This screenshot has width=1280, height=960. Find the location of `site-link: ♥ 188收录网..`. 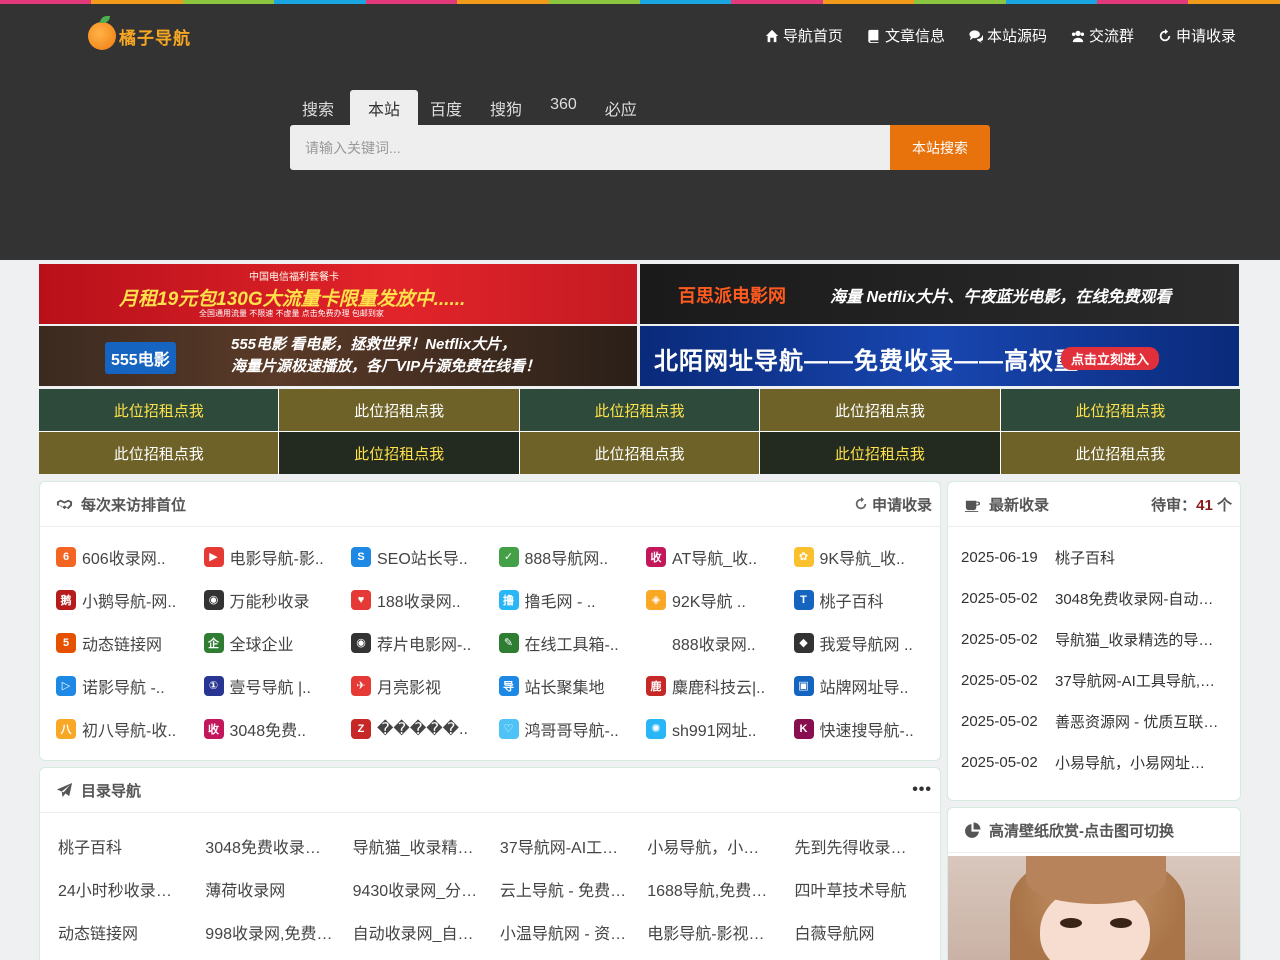

site-link: ♥ 188收录网.. is located at coordinates (425, 599).